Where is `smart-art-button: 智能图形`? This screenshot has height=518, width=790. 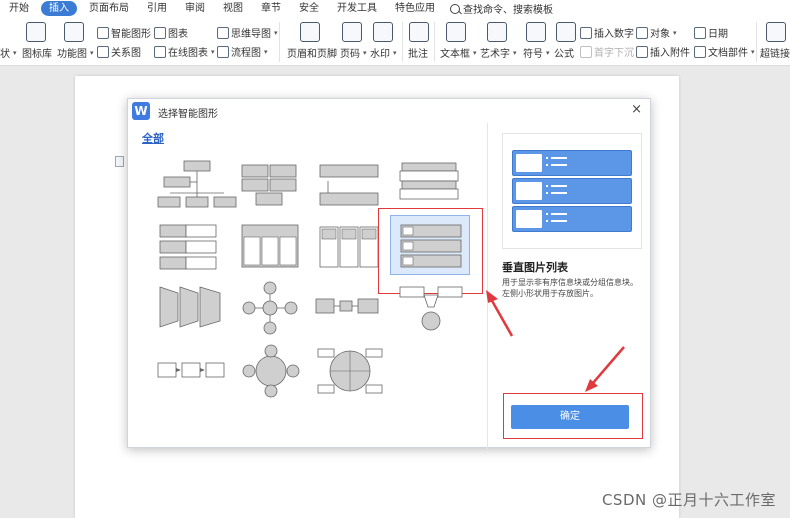 smart-art-button: 智能图形 is located at coordinates (124, 32).